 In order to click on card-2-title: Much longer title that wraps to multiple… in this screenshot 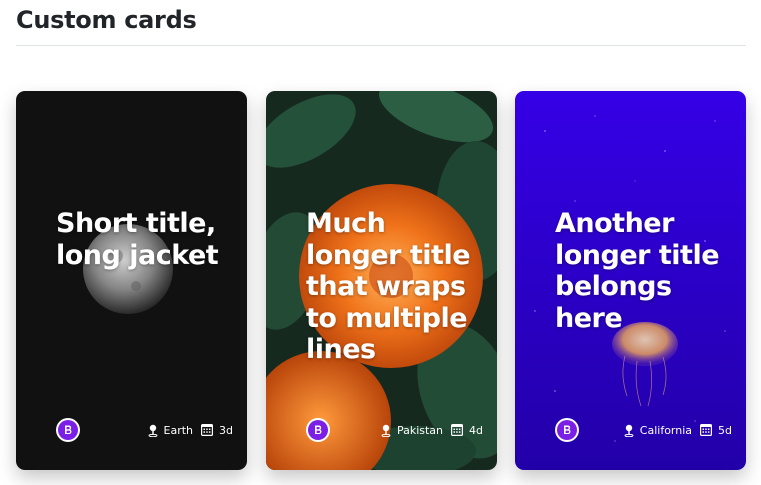, I will do `click(388, 286)`.